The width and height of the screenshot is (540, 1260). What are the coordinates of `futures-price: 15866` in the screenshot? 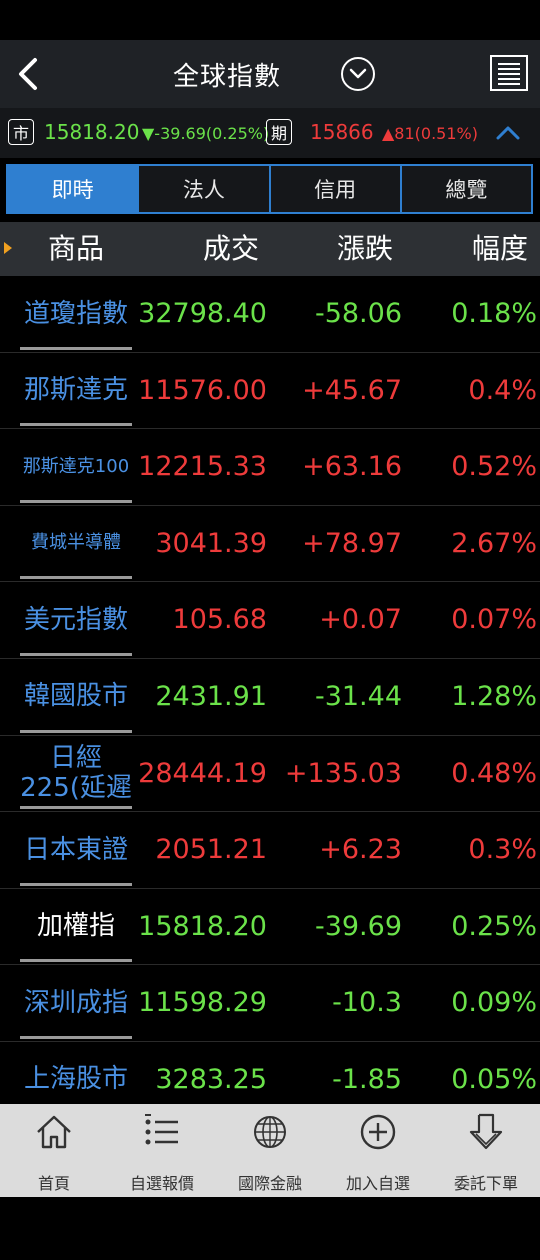 It's located at (342, 132).